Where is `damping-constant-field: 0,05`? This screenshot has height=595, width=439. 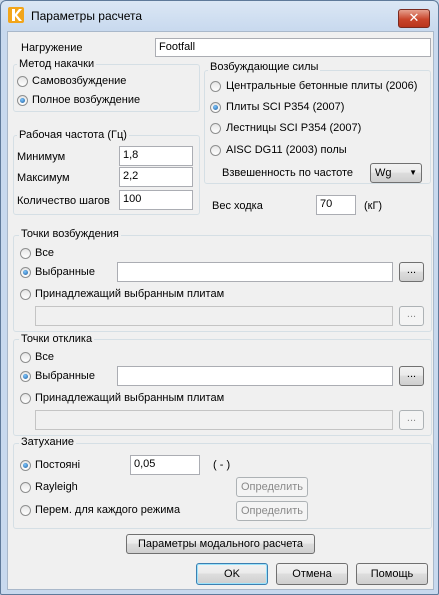 damping-constant-field: 0,05 is located at coordinates (165, 465).